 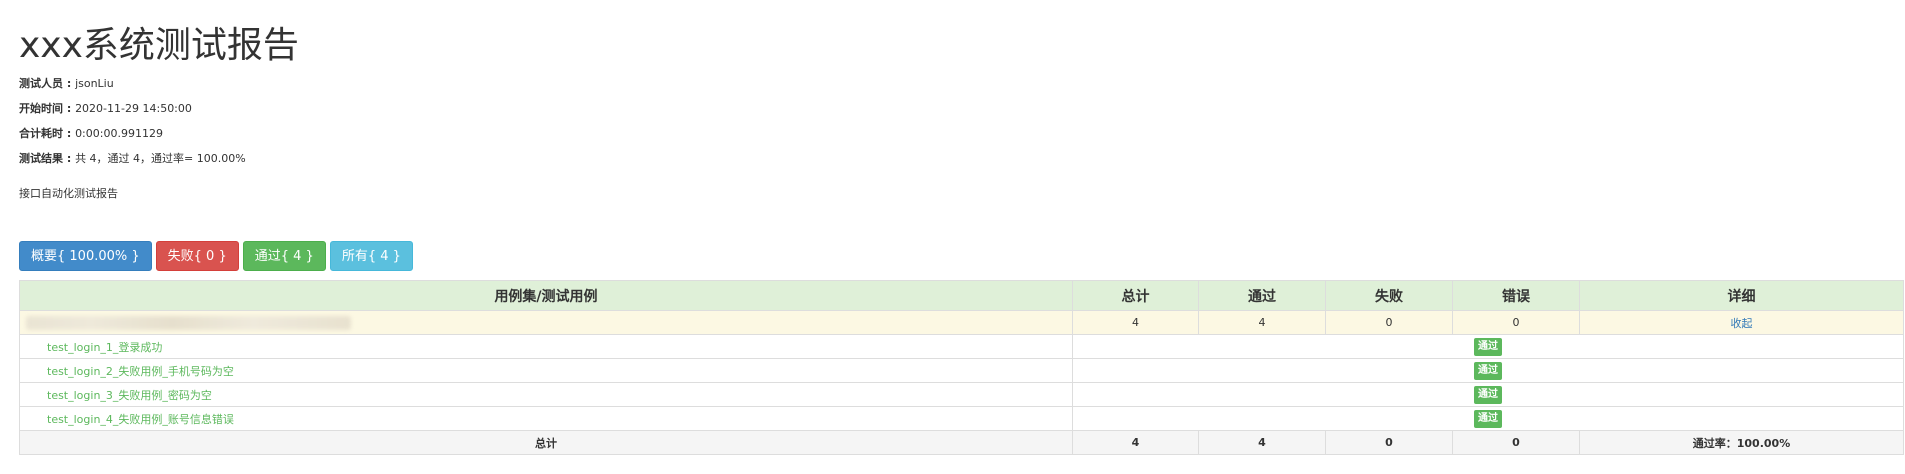 What do you see at coordinates (546, 370) in the screenshot?
I see `case-name-cell: test_login_2_失败用例_手机号码为空` at bounding box center [546, 370].